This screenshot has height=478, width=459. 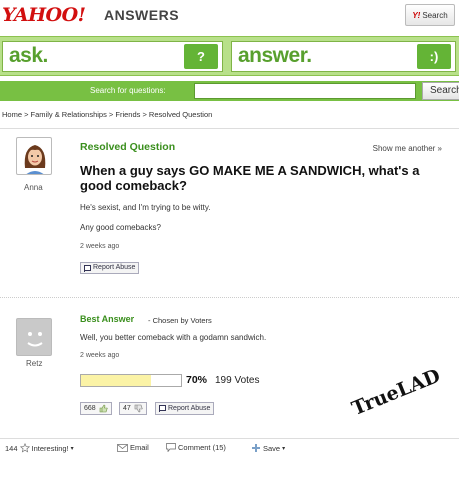 I want to click on report-abuse-button-answer: Report Abuse, so click(x=185, y=408).